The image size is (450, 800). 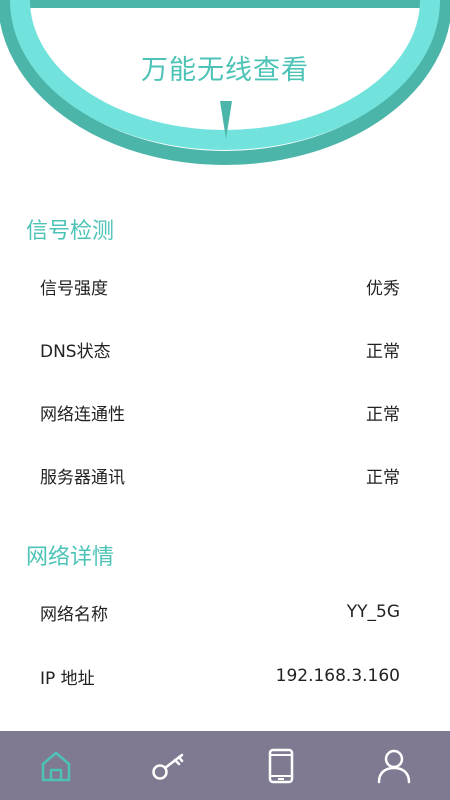 What do you see at coordinates (74, 614) in the screenshot?
I see `row-label: 网络名称` at bounding box center [74, 614].